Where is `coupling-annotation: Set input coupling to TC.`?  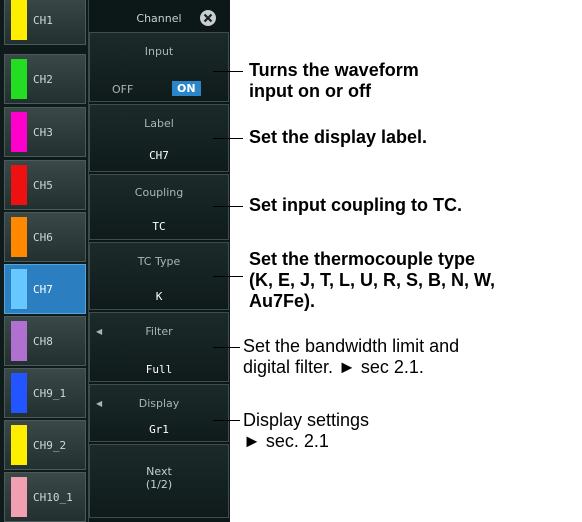
coupling-annotation: Set input coupling to TC. is located at coordinates (355, 205).